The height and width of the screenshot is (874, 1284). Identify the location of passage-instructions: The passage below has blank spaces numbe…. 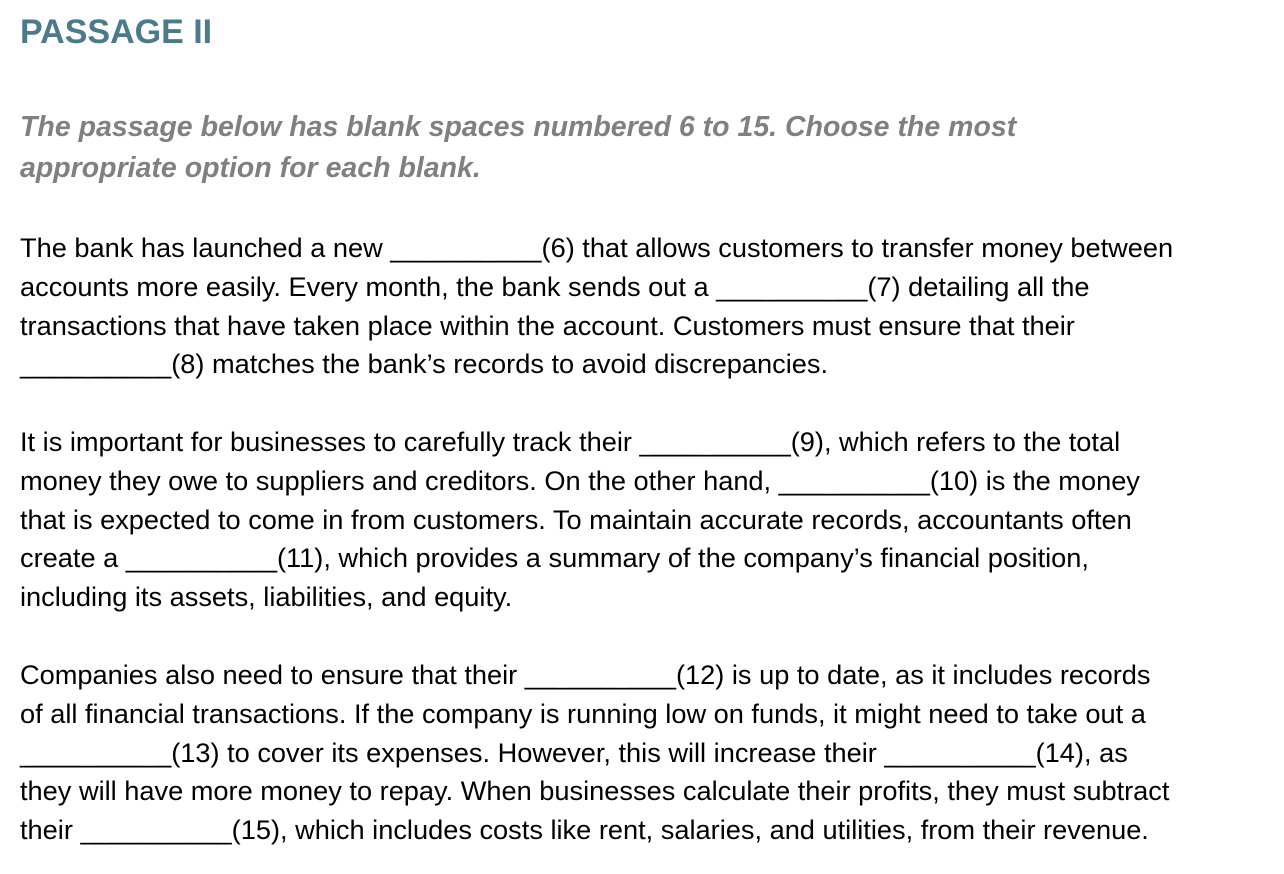
(620, 148).